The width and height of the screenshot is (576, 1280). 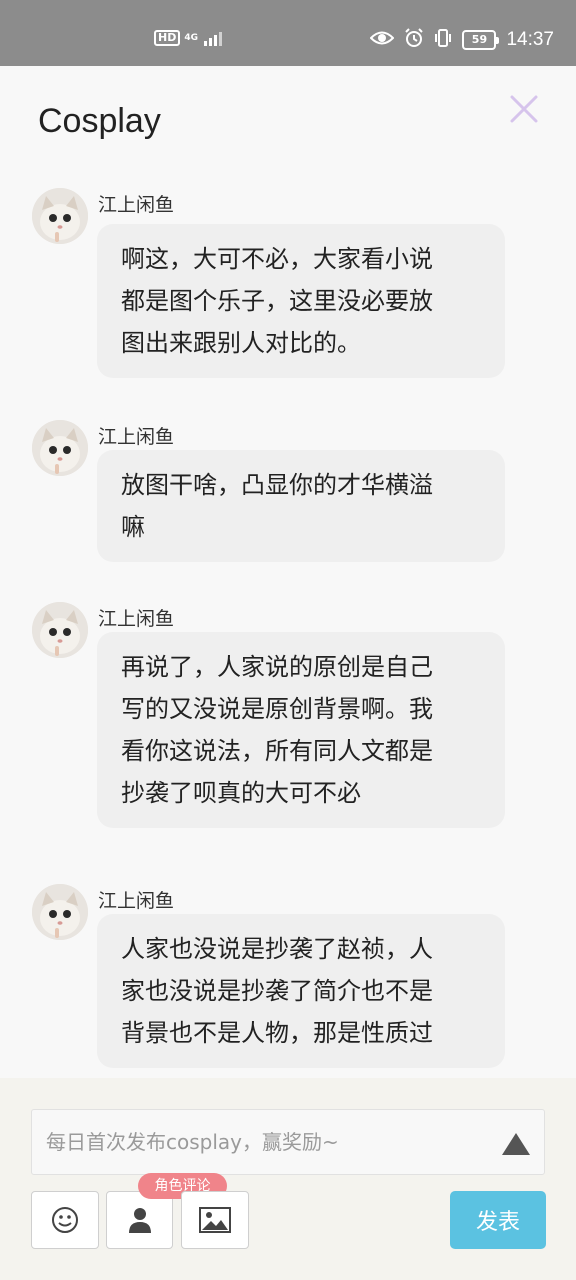 What do you see at coordinates (277, 301) in the screenshot?
I see `comment-text-line: 都是图个乐子，这里没必要放` at bounding box center [277, 301].